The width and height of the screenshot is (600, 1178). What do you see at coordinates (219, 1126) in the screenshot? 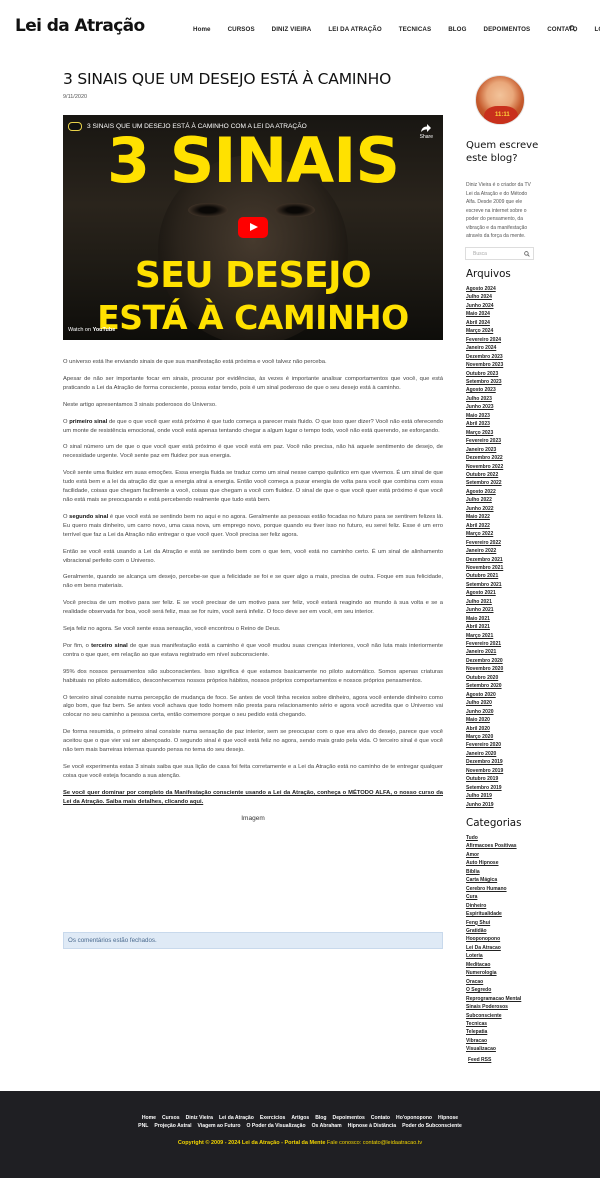
I see `footer-link: Viagem ao Futuro` at bounding box center [219, 1126].